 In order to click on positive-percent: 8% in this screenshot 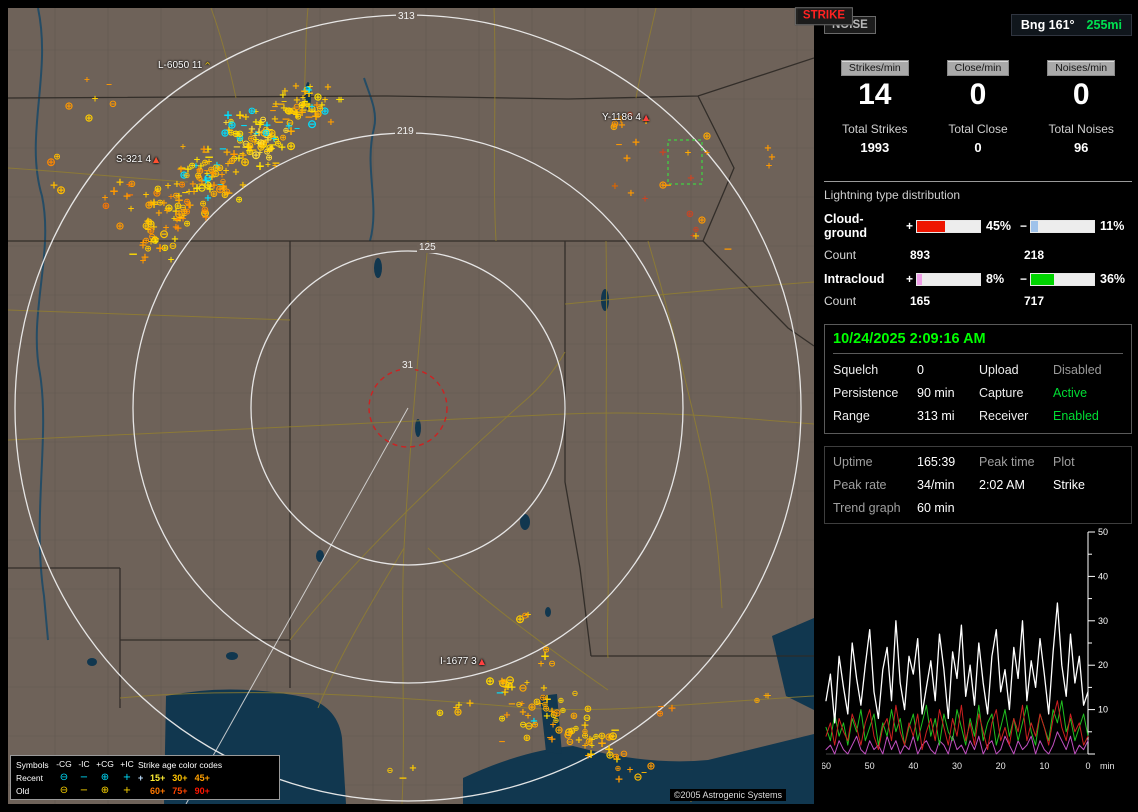, I will do `click(995, 279)`.